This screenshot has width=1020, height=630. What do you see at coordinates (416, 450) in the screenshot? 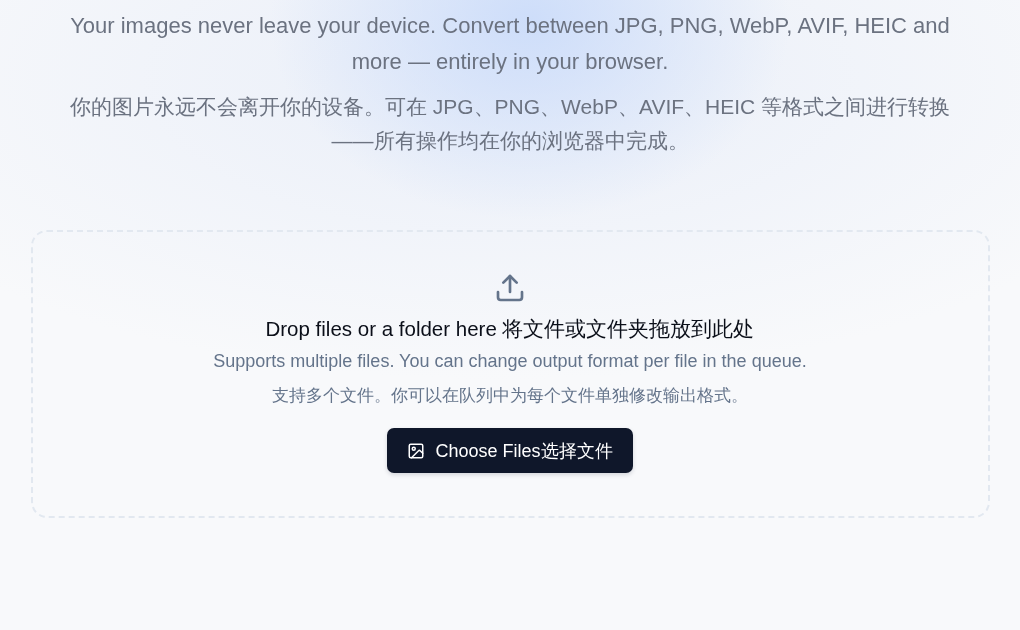
I see `image-icon` at bounding box center [416, 450].